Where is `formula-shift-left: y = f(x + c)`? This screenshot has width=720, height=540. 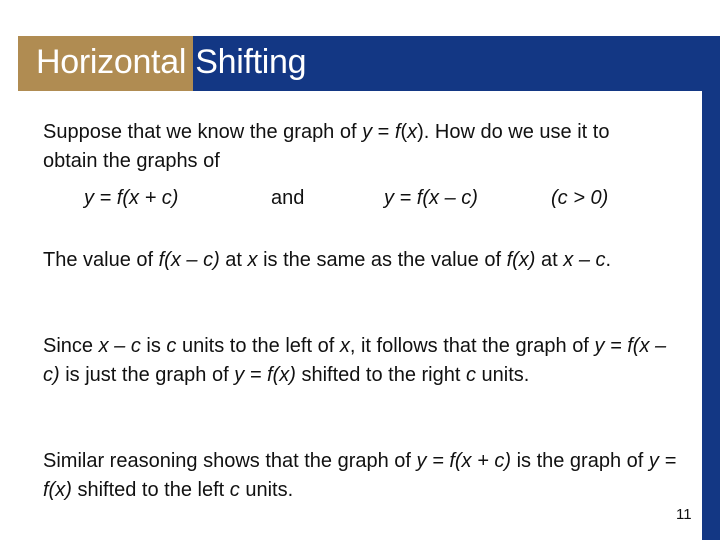
formula-shift-left: y = f(x + c) is located at coordinates (131, 198).